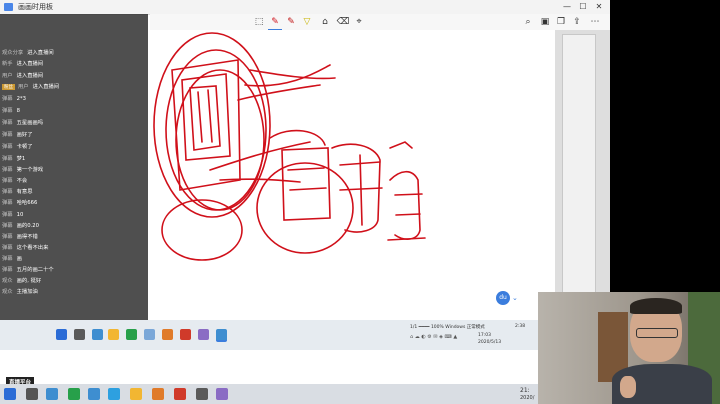 The image size is (720, 404). I want to click on chat-line: 观众分享 进入直播间, so click(28, 53).